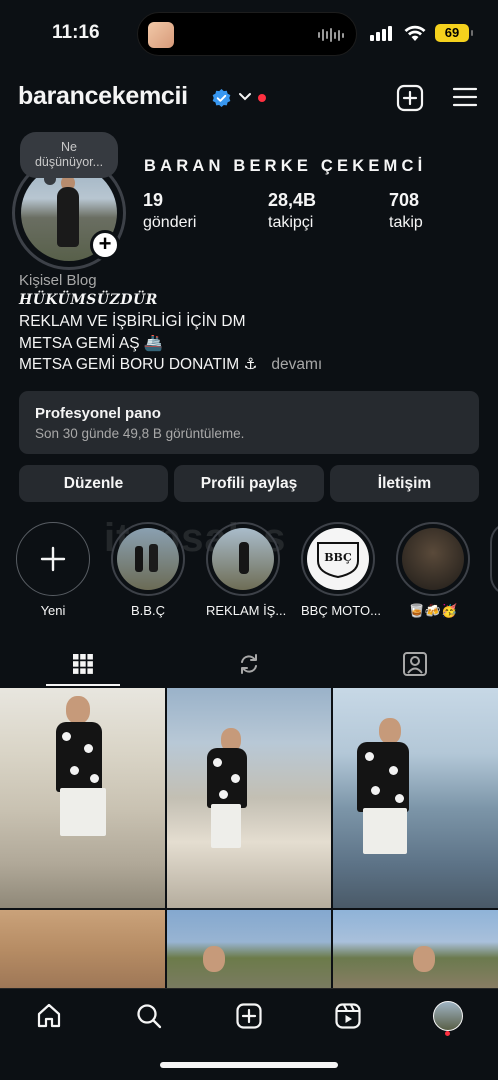 The width and height of the screenshot is (498, 1080). I want to click on plus-icon, so click(53, 559).